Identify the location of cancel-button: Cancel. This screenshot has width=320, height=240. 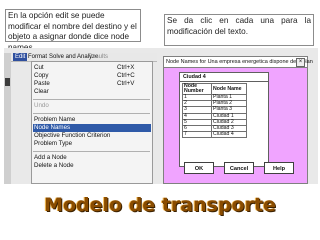
(239, 168).